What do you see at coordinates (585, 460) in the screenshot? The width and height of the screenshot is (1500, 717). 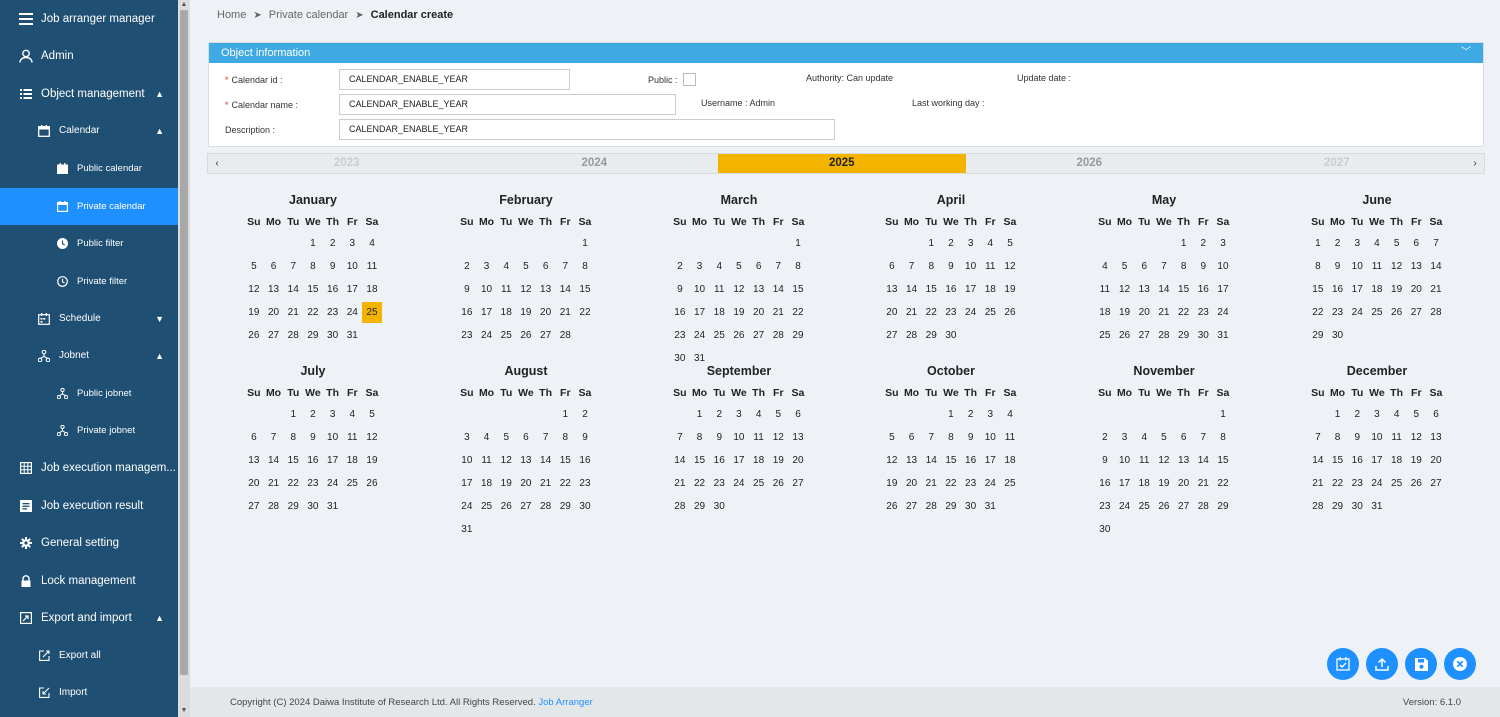 I see `day-cell: 16` at bounding box center [585, 460].